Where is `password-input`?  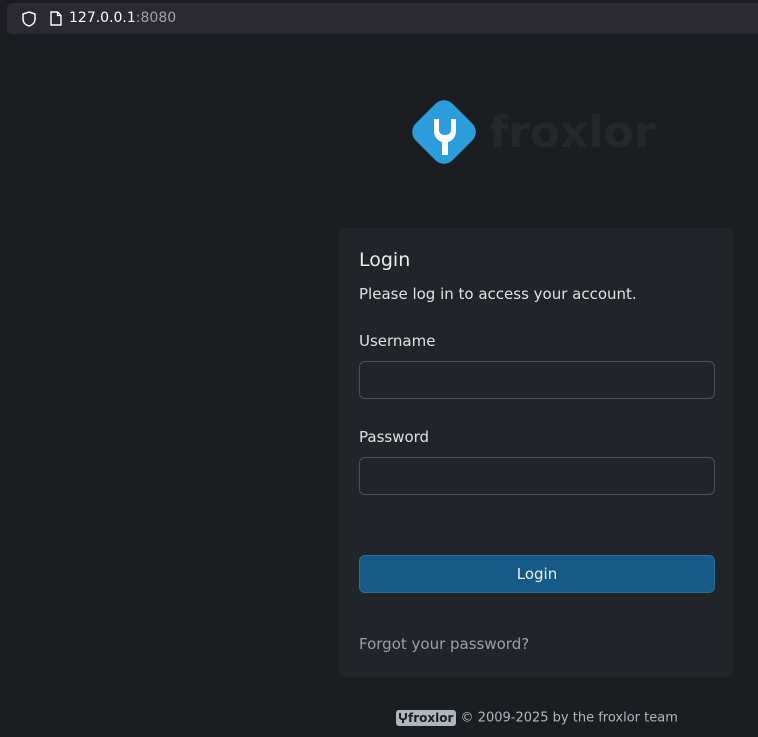
password-input is located at coordinates (537, 476).